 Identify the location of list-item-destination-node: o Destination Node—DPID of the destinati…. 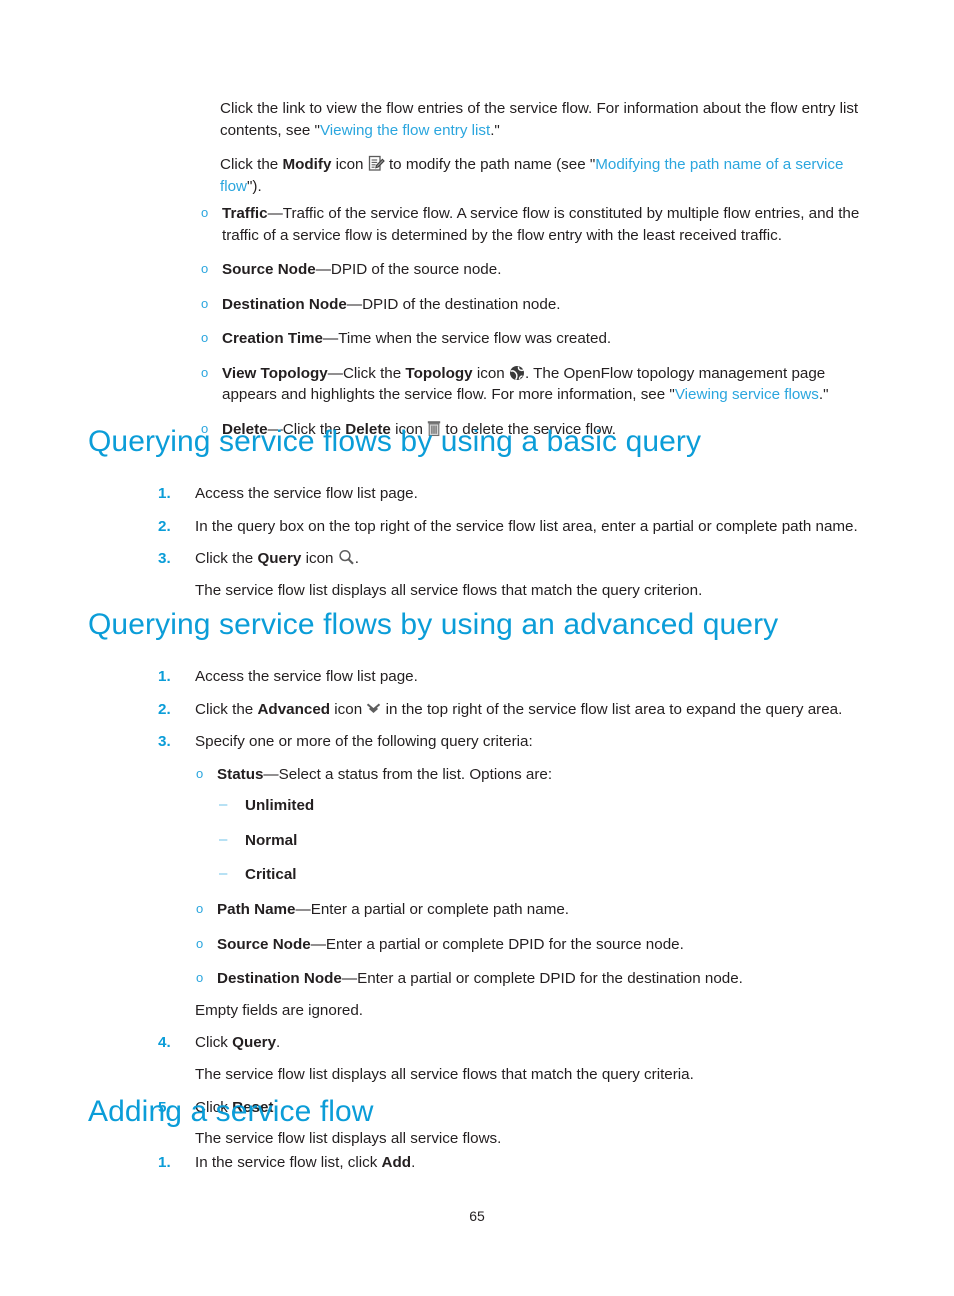
(534, 305).